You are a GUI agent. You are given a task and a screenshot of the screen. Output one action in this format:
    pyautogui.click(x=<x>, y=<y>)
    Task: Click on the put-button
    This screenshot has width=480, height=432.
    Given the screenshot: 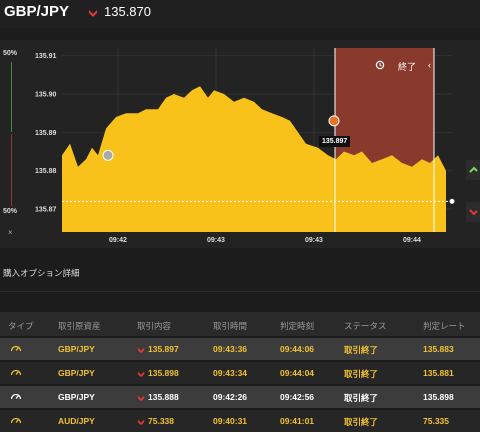 What is the action you would take?
    pyautogui.click(x=473, y=212)
    